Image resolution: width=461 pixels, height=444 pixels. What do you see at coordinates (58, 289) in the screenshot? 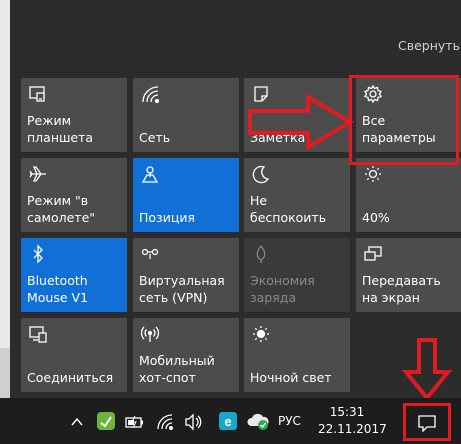
I see `tile-label: Bluetooth Mouse V1` at bounding box center [58, 289].